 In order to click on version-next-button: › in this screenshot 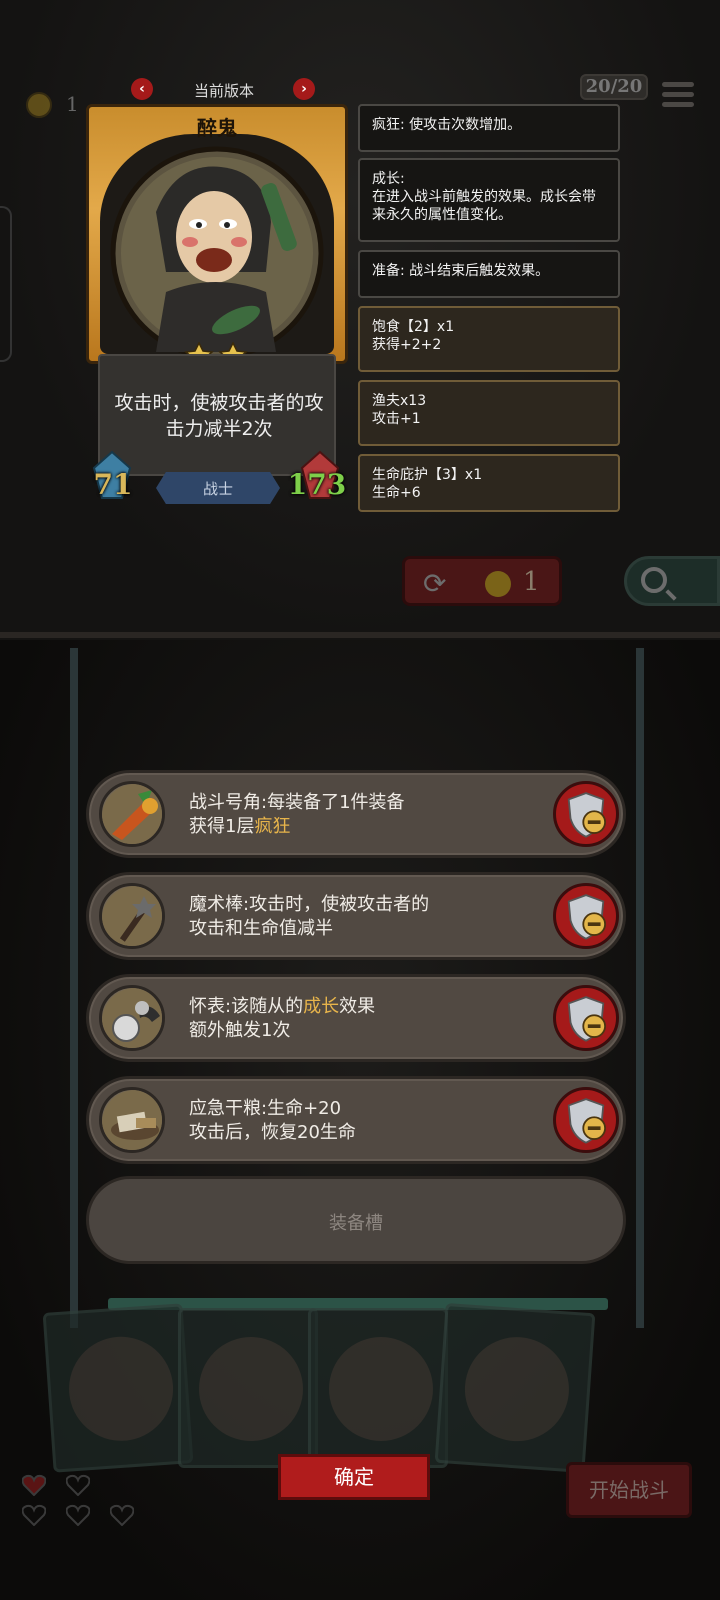, I will do `click(304, 89)`.